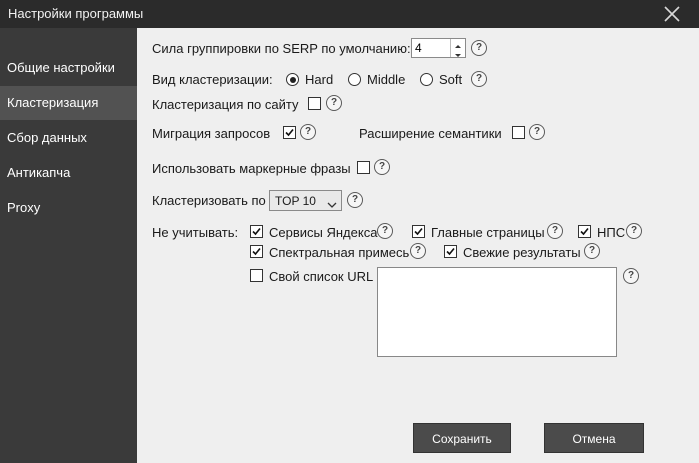  I want to click on semantic-expansion-checkbox, so click(518, 132).